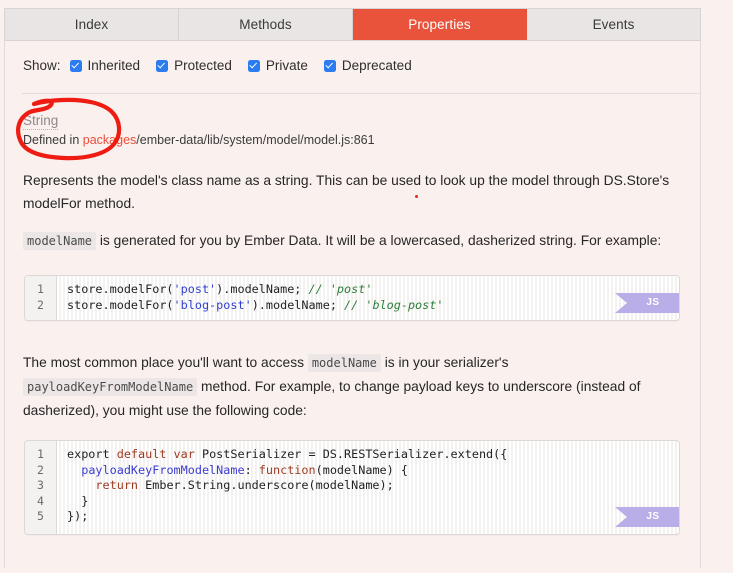  What do you see at coordinates (42, 65) in the screenshot?
I see `show-label: Show:` at bounding box center [42, 65].